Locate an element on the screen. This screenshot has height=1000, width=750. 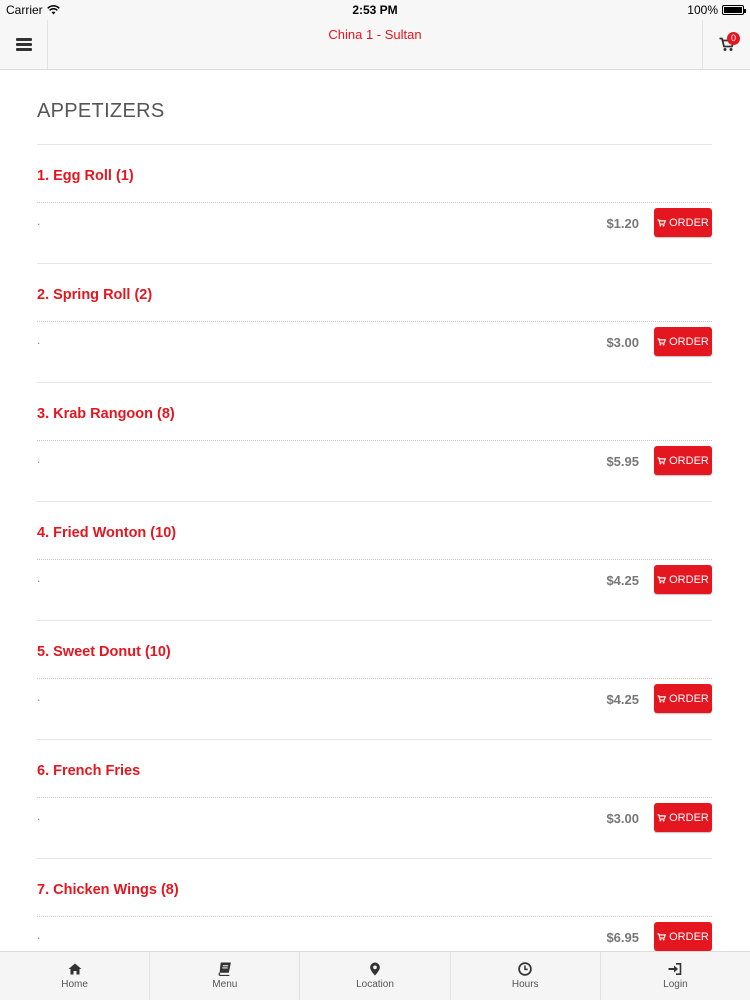
battery-icon is located at coordinates (734, 10).